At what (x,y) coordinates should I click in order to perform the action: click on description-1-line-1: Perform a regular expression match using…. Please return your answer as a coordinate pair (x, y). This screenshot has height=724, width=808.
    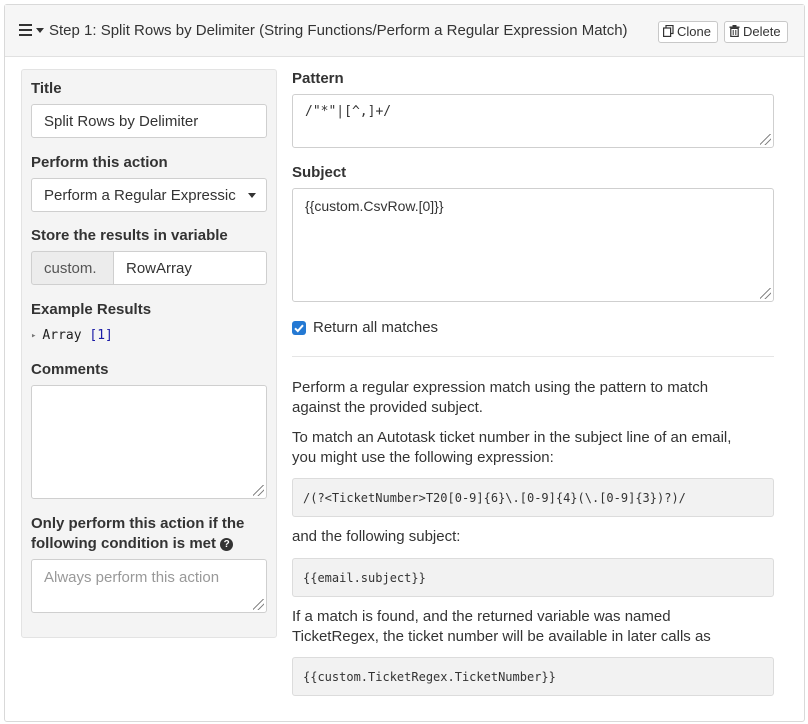
    Looking at the image, I should click on (500, 387).